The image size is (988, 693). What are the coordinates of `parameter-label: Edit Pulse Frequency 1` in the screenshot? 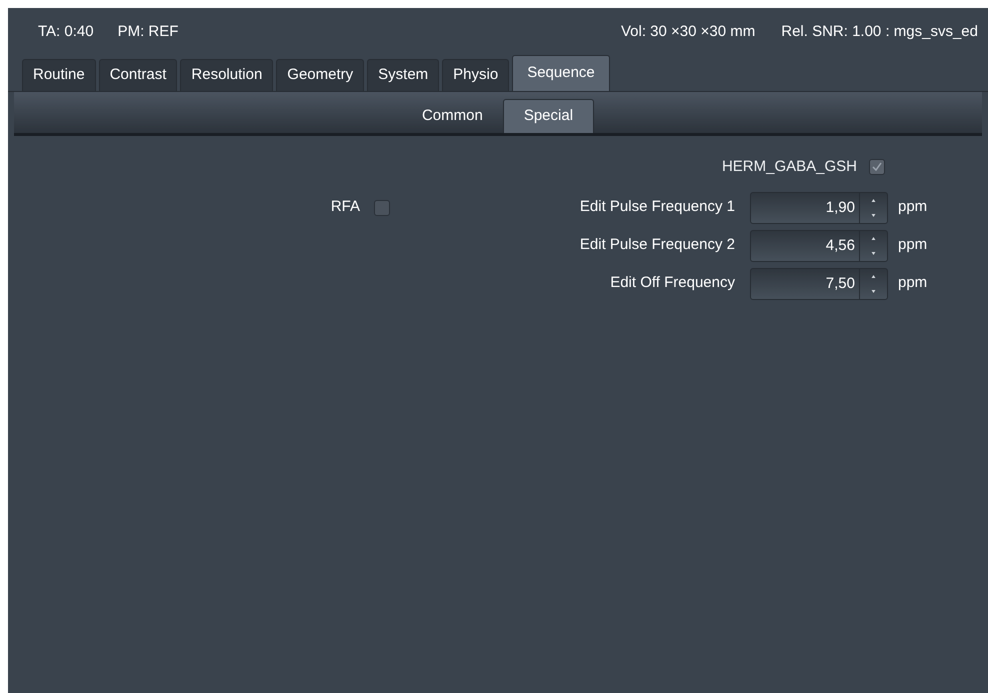 It's located at (656, 207).